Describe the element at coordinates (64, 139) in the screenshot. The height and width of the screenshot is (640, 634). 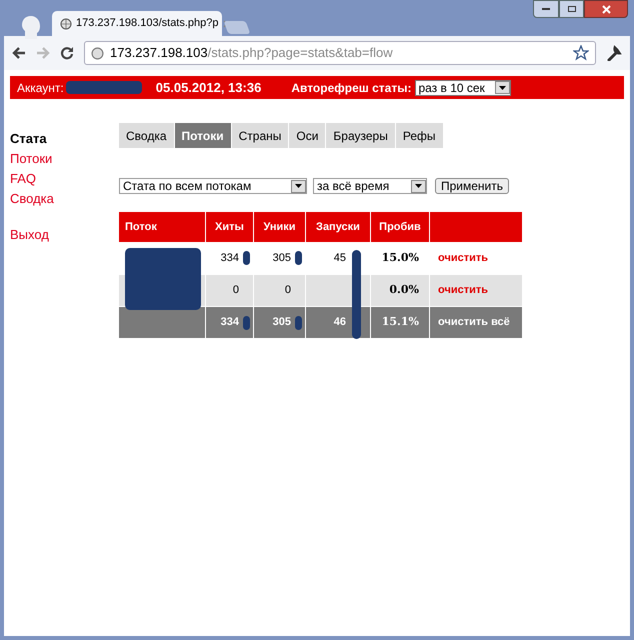
I see `sidebar-link: Стата` at that location.